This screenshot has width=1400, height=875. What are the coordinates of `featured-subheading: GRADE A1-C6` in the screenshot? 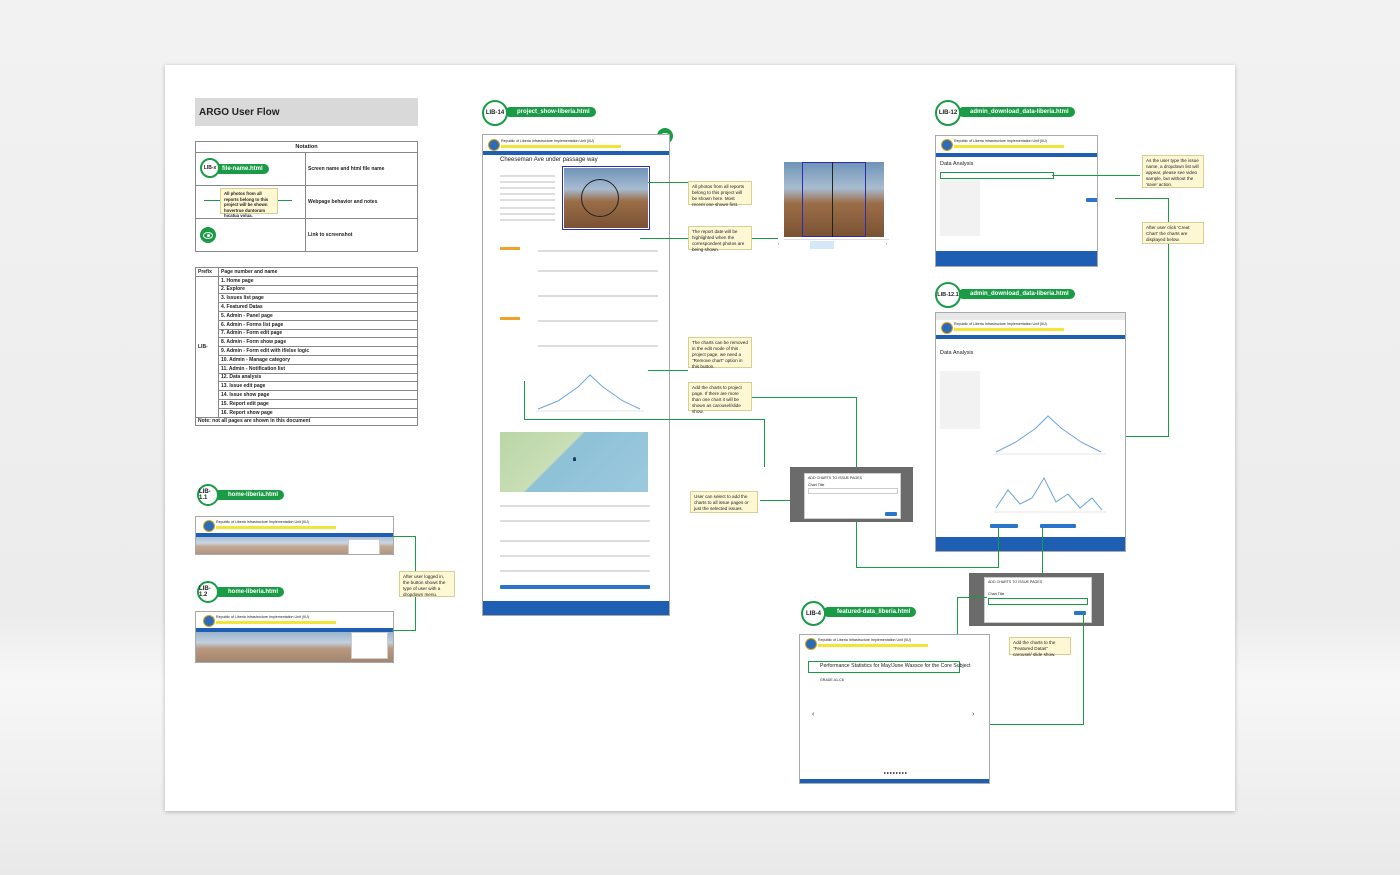 It's located at (832, 680).